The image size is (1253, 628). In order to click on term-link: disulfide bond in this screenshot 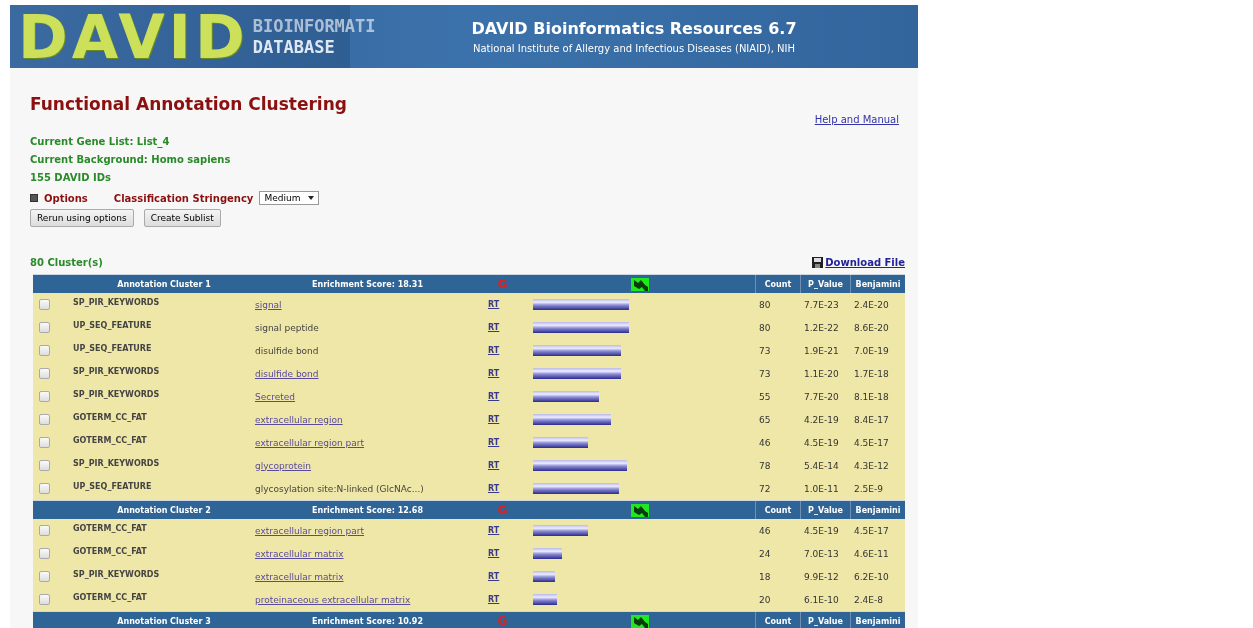, I will do `click(367, 373)`.